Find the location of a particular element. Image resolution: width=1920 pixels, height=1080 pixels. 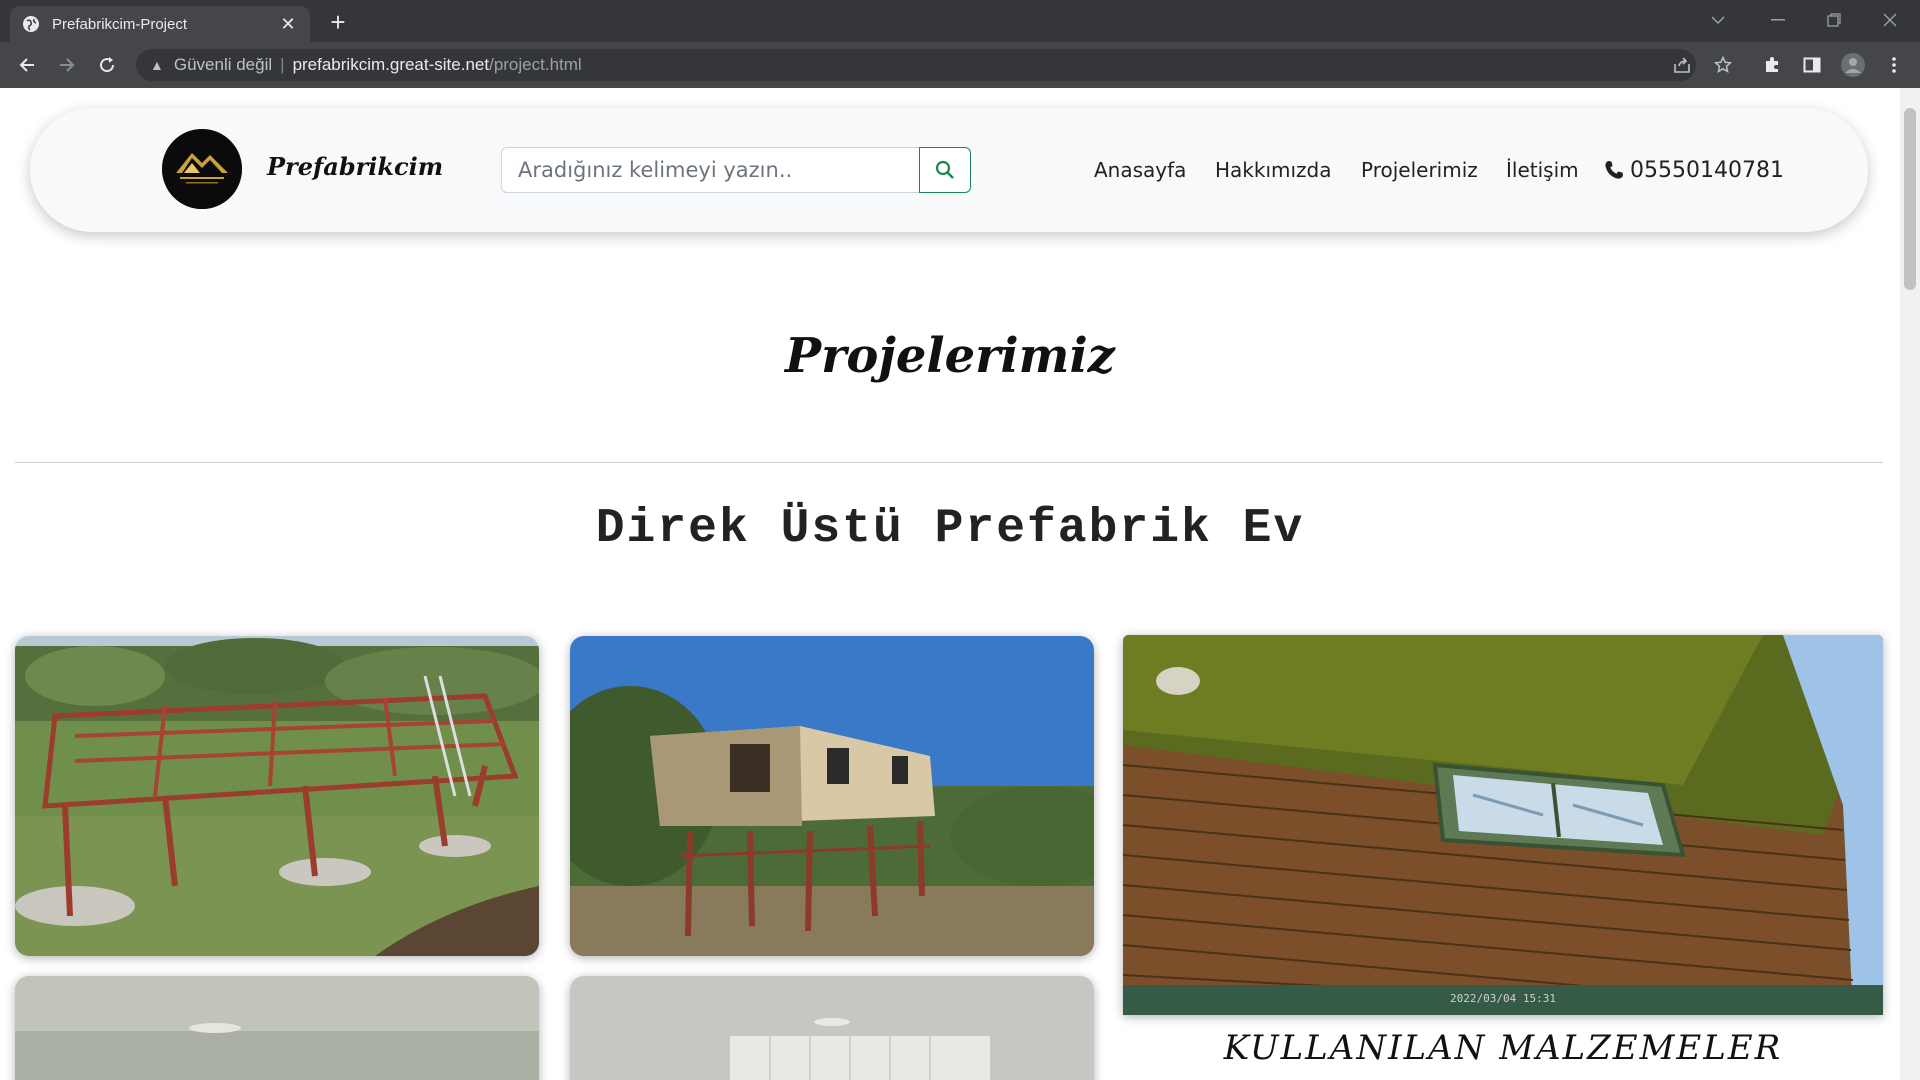

url-host: prefabrikcim.great-site.net is located at coordinates (391, 64).